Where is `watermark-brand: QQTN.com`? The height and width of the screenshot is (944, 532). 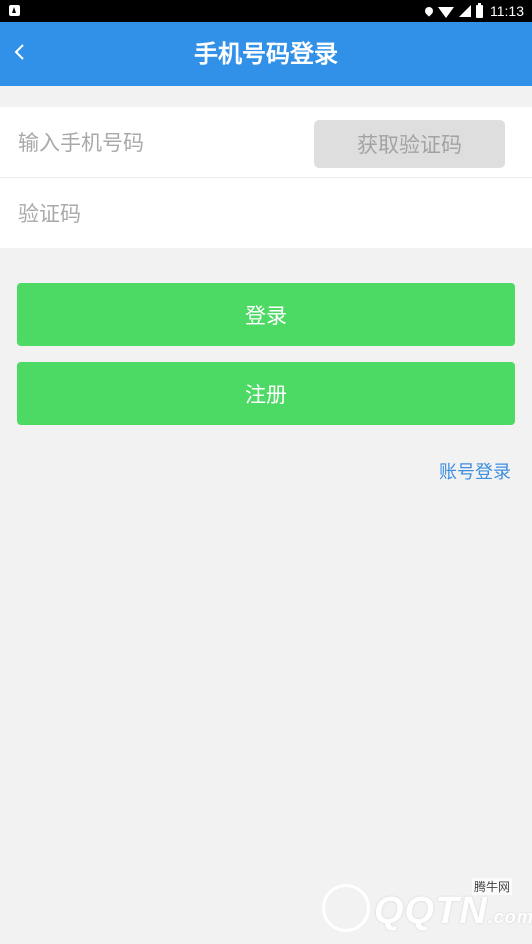
watermark-brand: QQTN.com is located at coordinates (453, 911).